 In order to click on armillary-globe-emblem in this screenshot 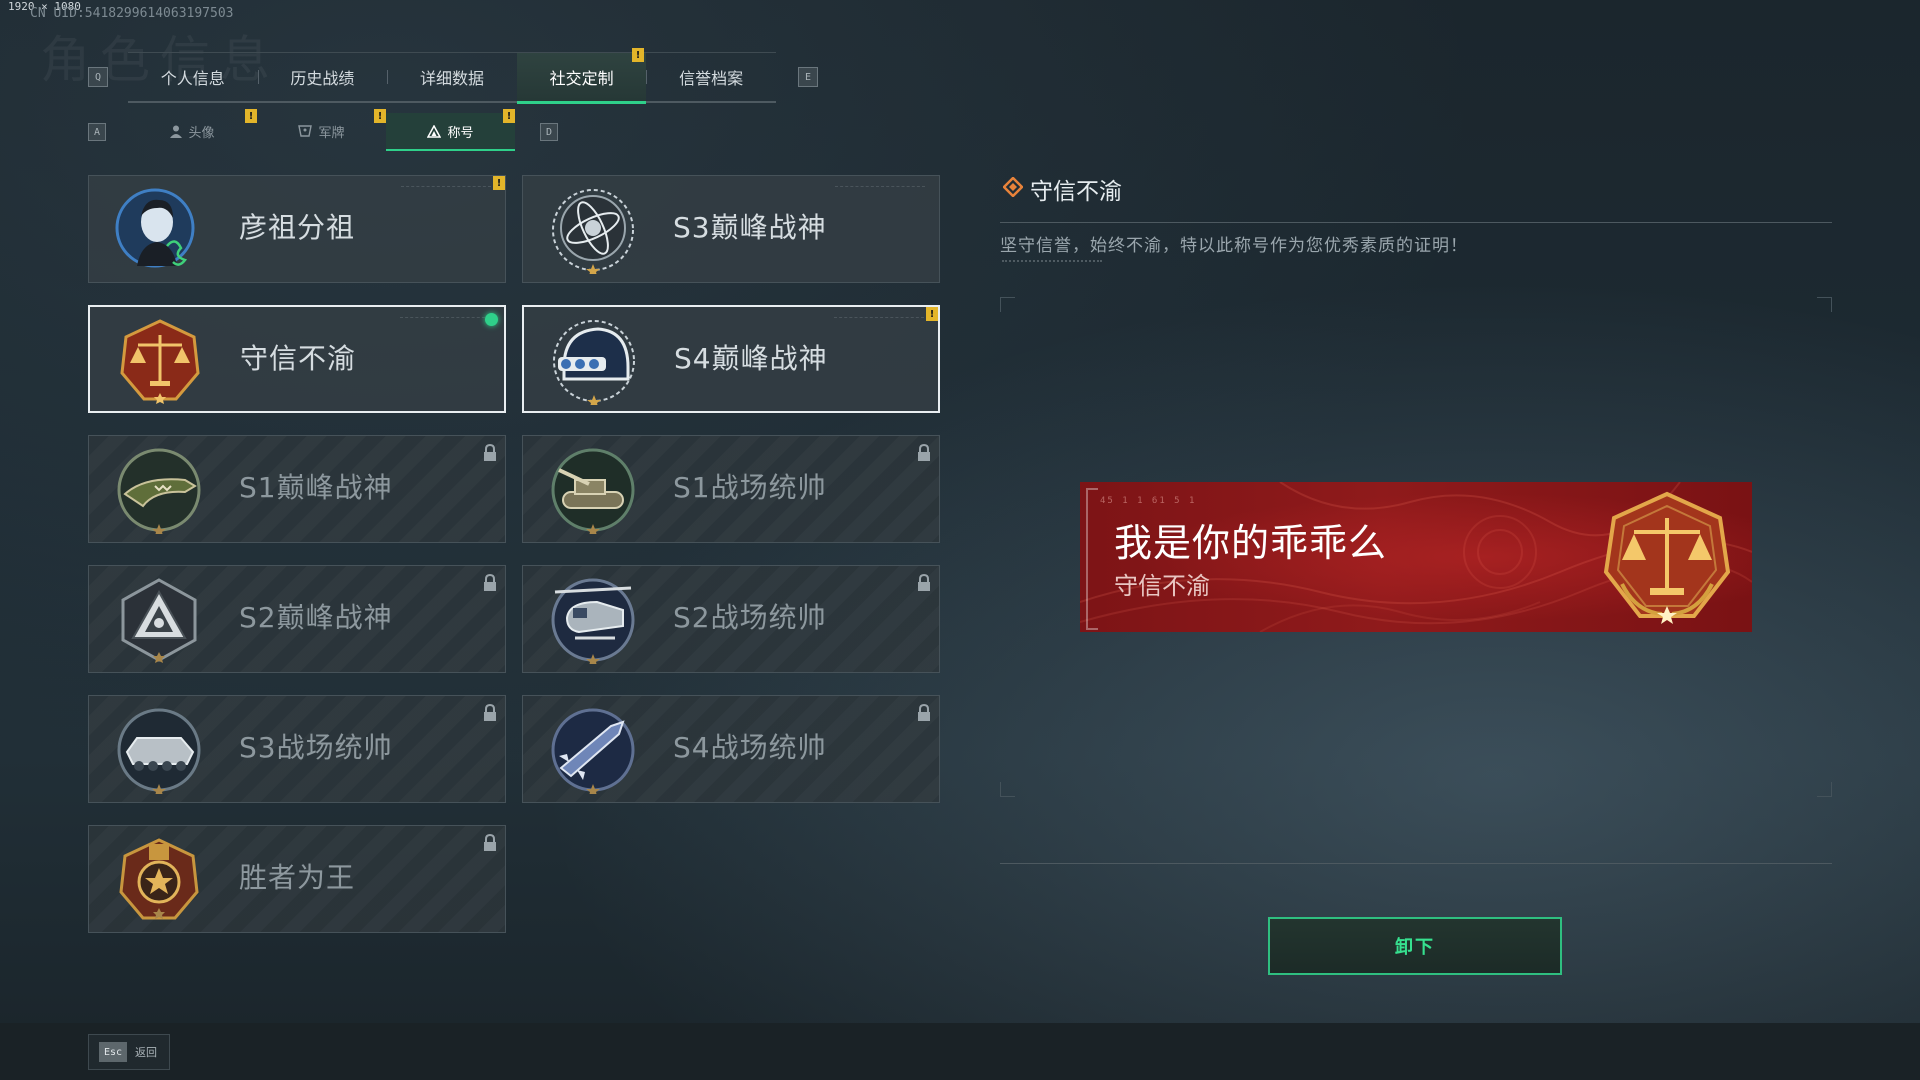, I will do `click(593, 231)`.